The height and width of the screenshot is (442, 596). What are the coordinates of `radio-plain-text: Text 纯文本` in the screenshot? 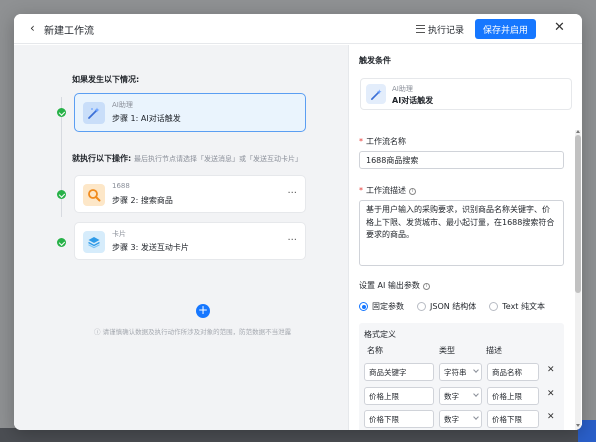 It's located at (517, 306).